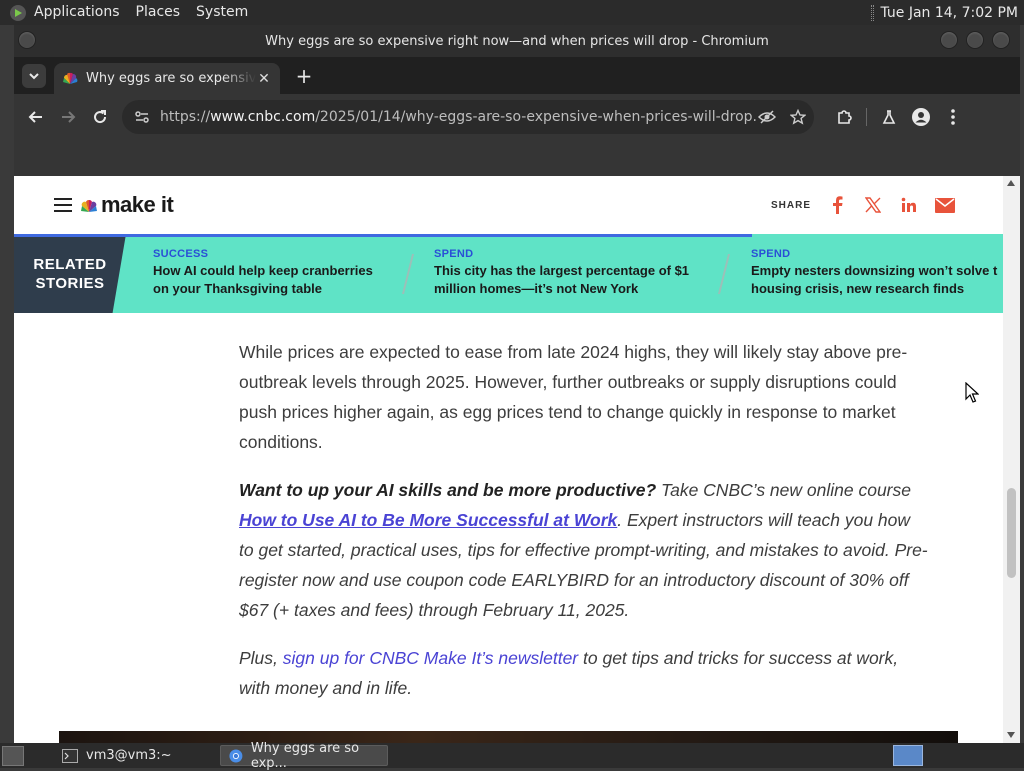  I want to click on extensions-button, so click(844, 117).